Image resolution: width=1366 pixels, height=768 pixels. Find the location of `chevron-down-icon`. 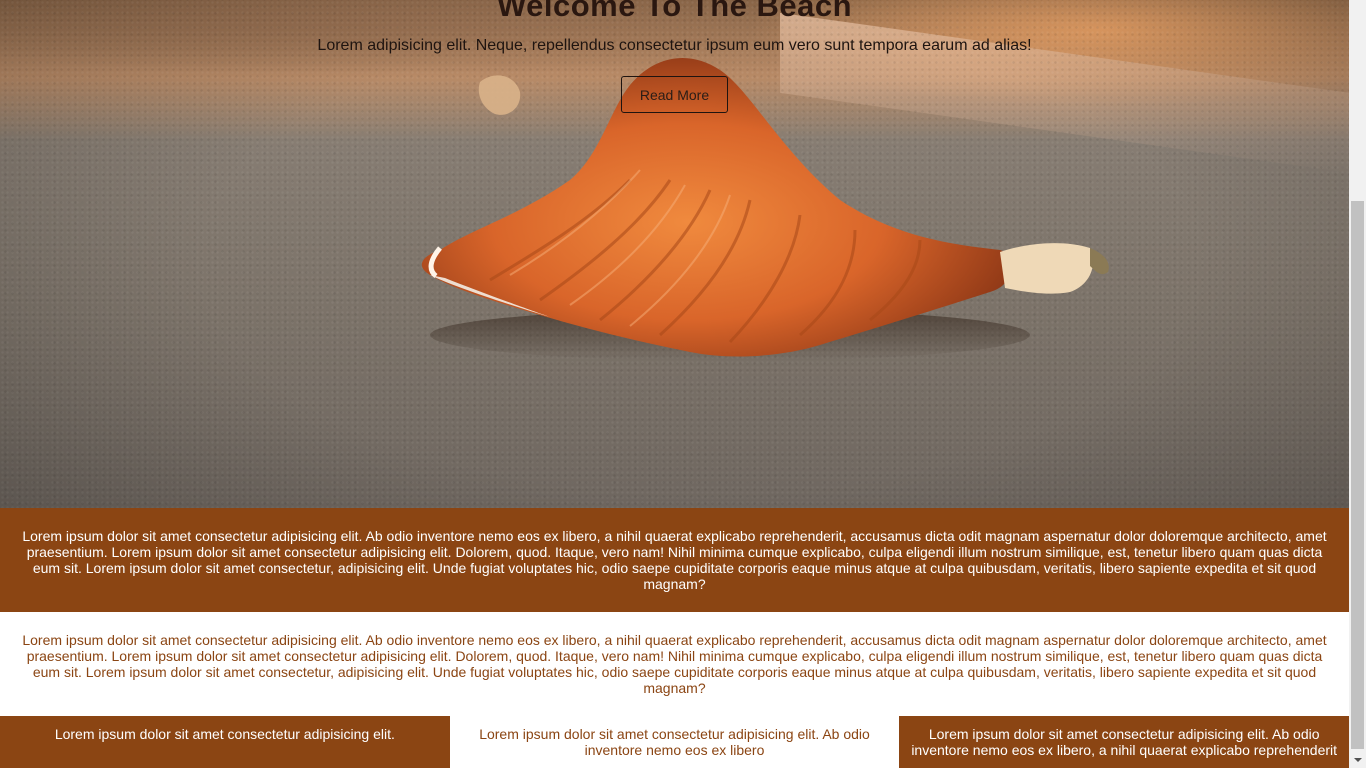

chevron-down-icon is located at coordinates (1357, 759).